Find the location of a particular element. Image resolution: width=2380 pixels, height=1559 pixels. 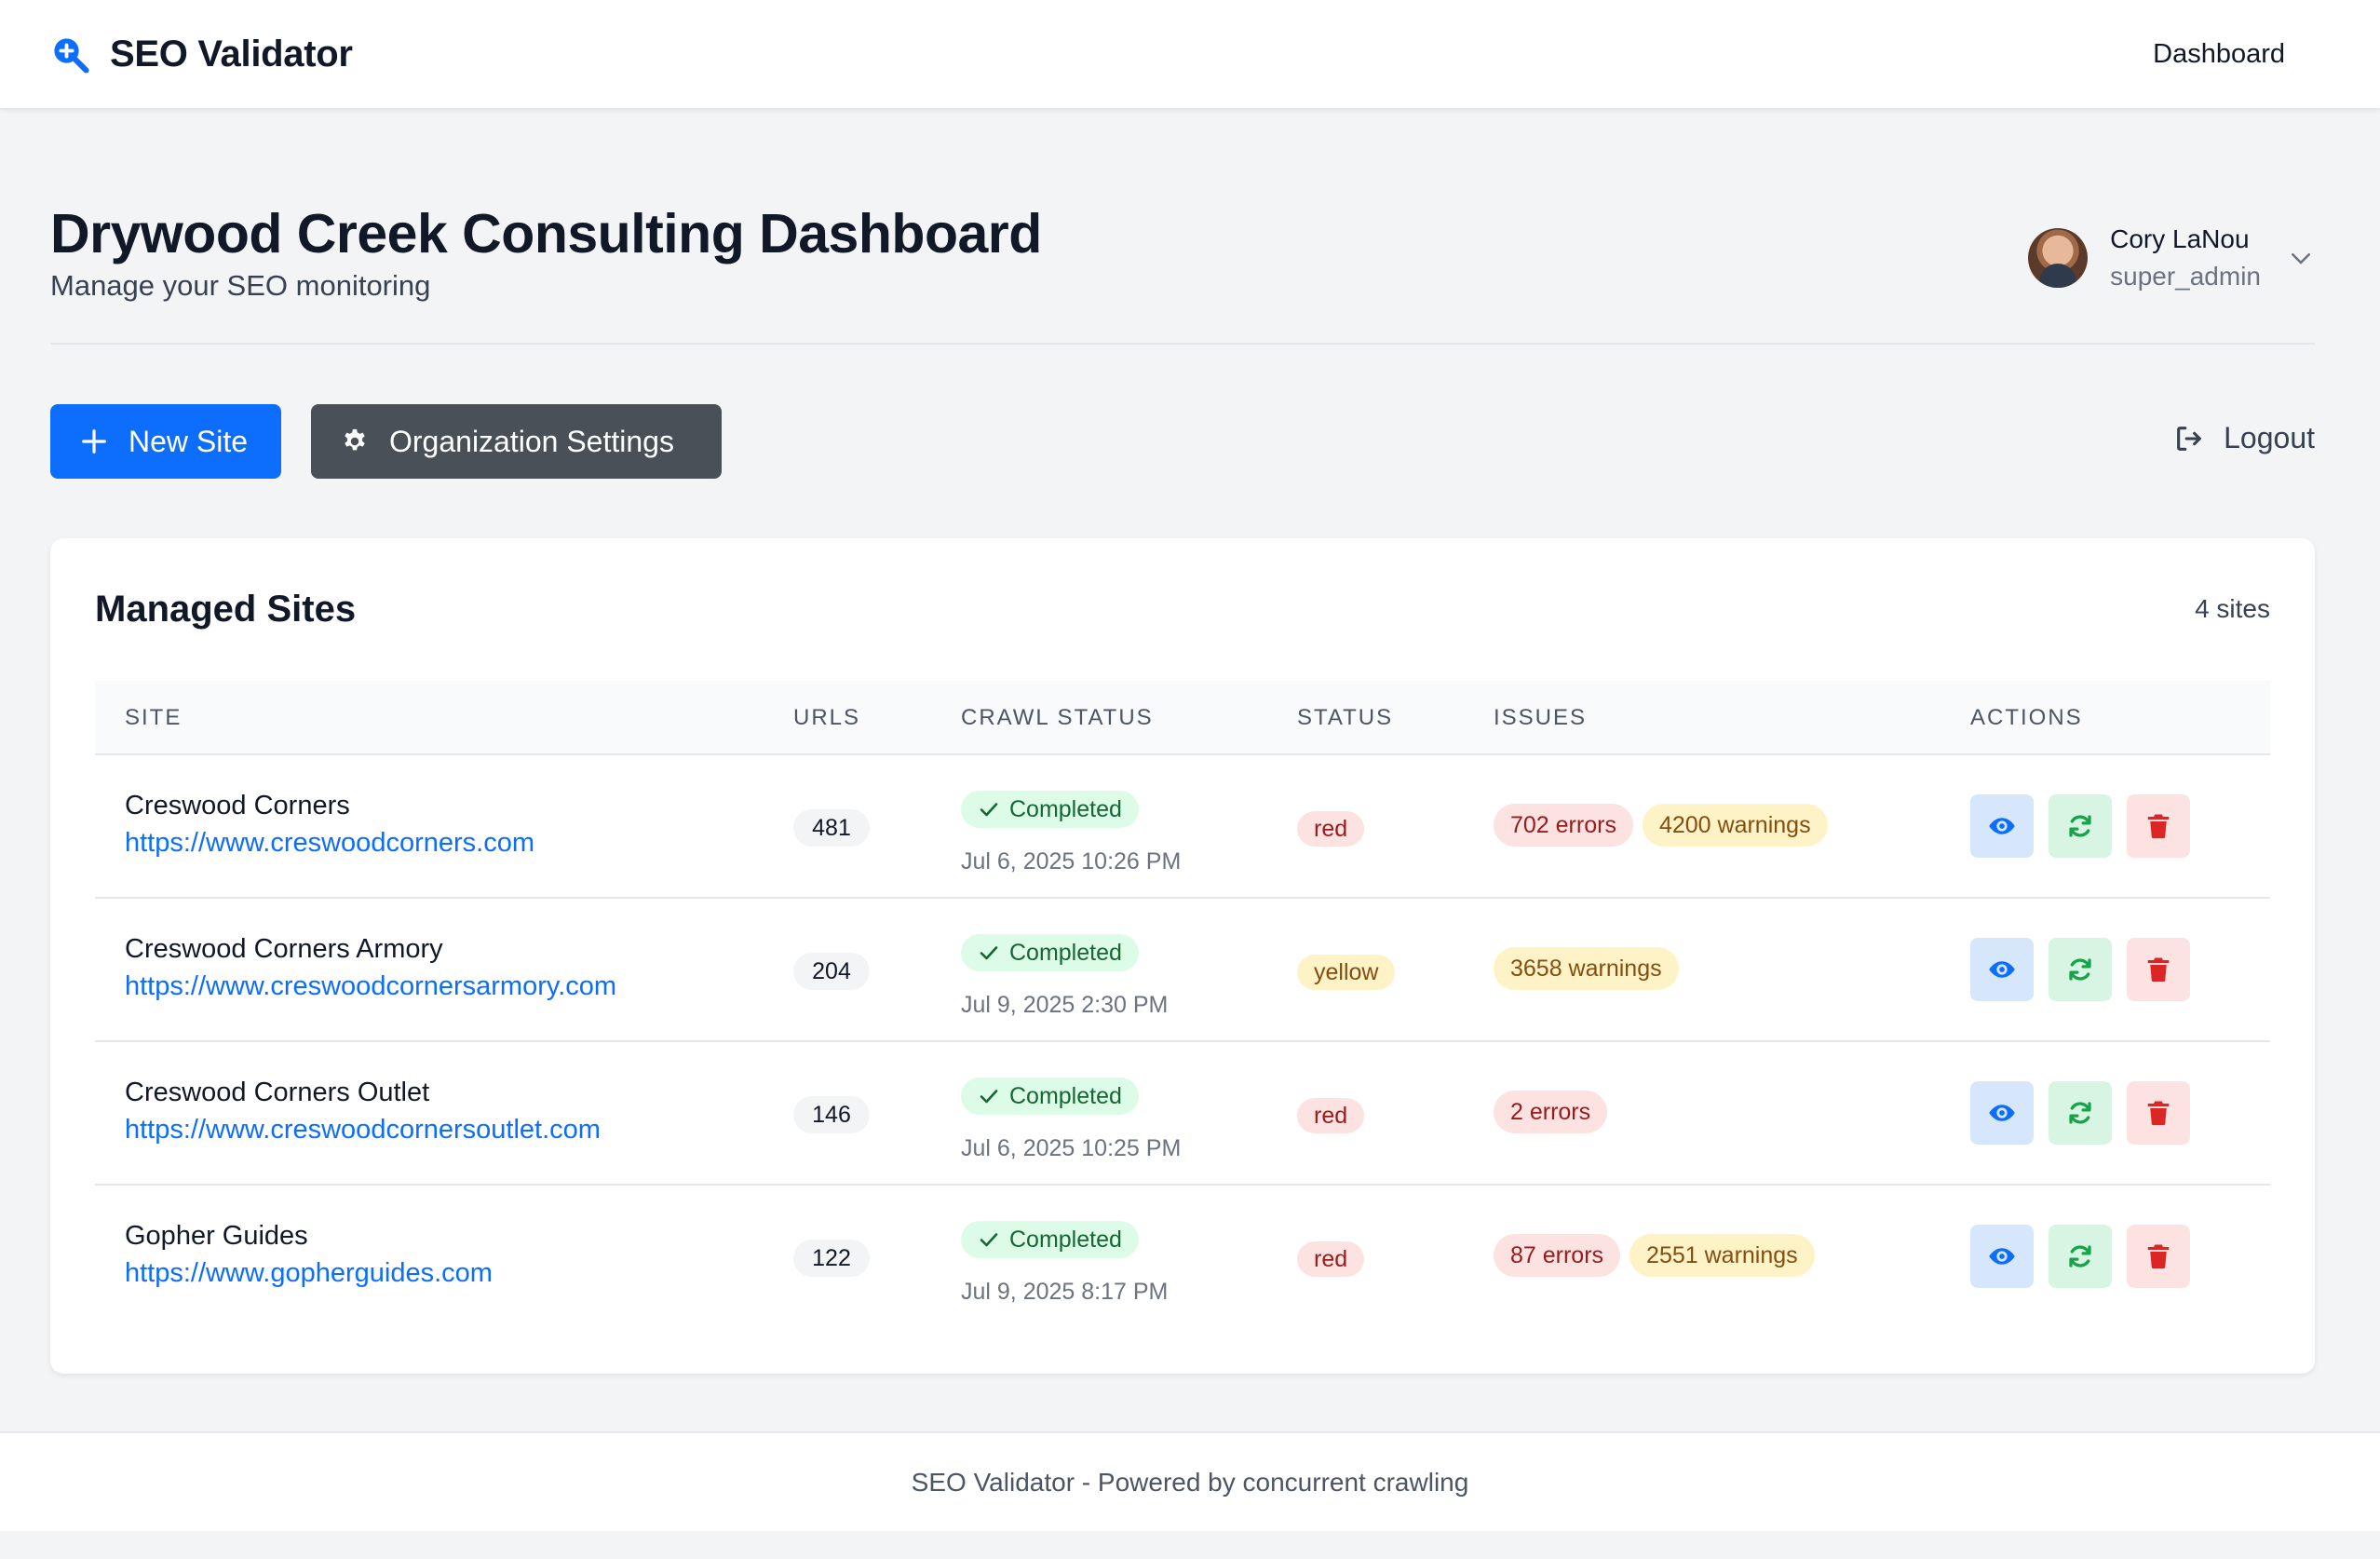

site-name: Creswood Corners Outlet is located at coordinates (277, 1092).